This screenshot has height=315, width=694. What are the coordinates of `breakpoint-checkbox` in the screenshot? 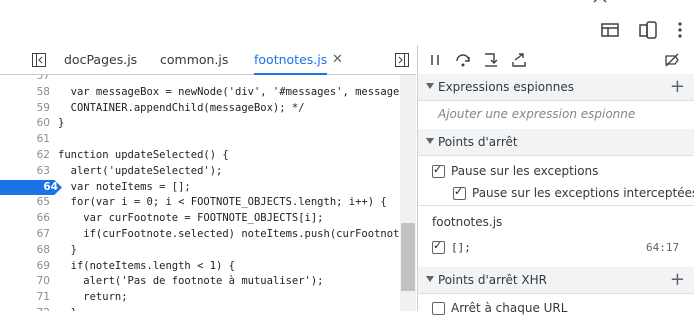 It's located at (438, 246).